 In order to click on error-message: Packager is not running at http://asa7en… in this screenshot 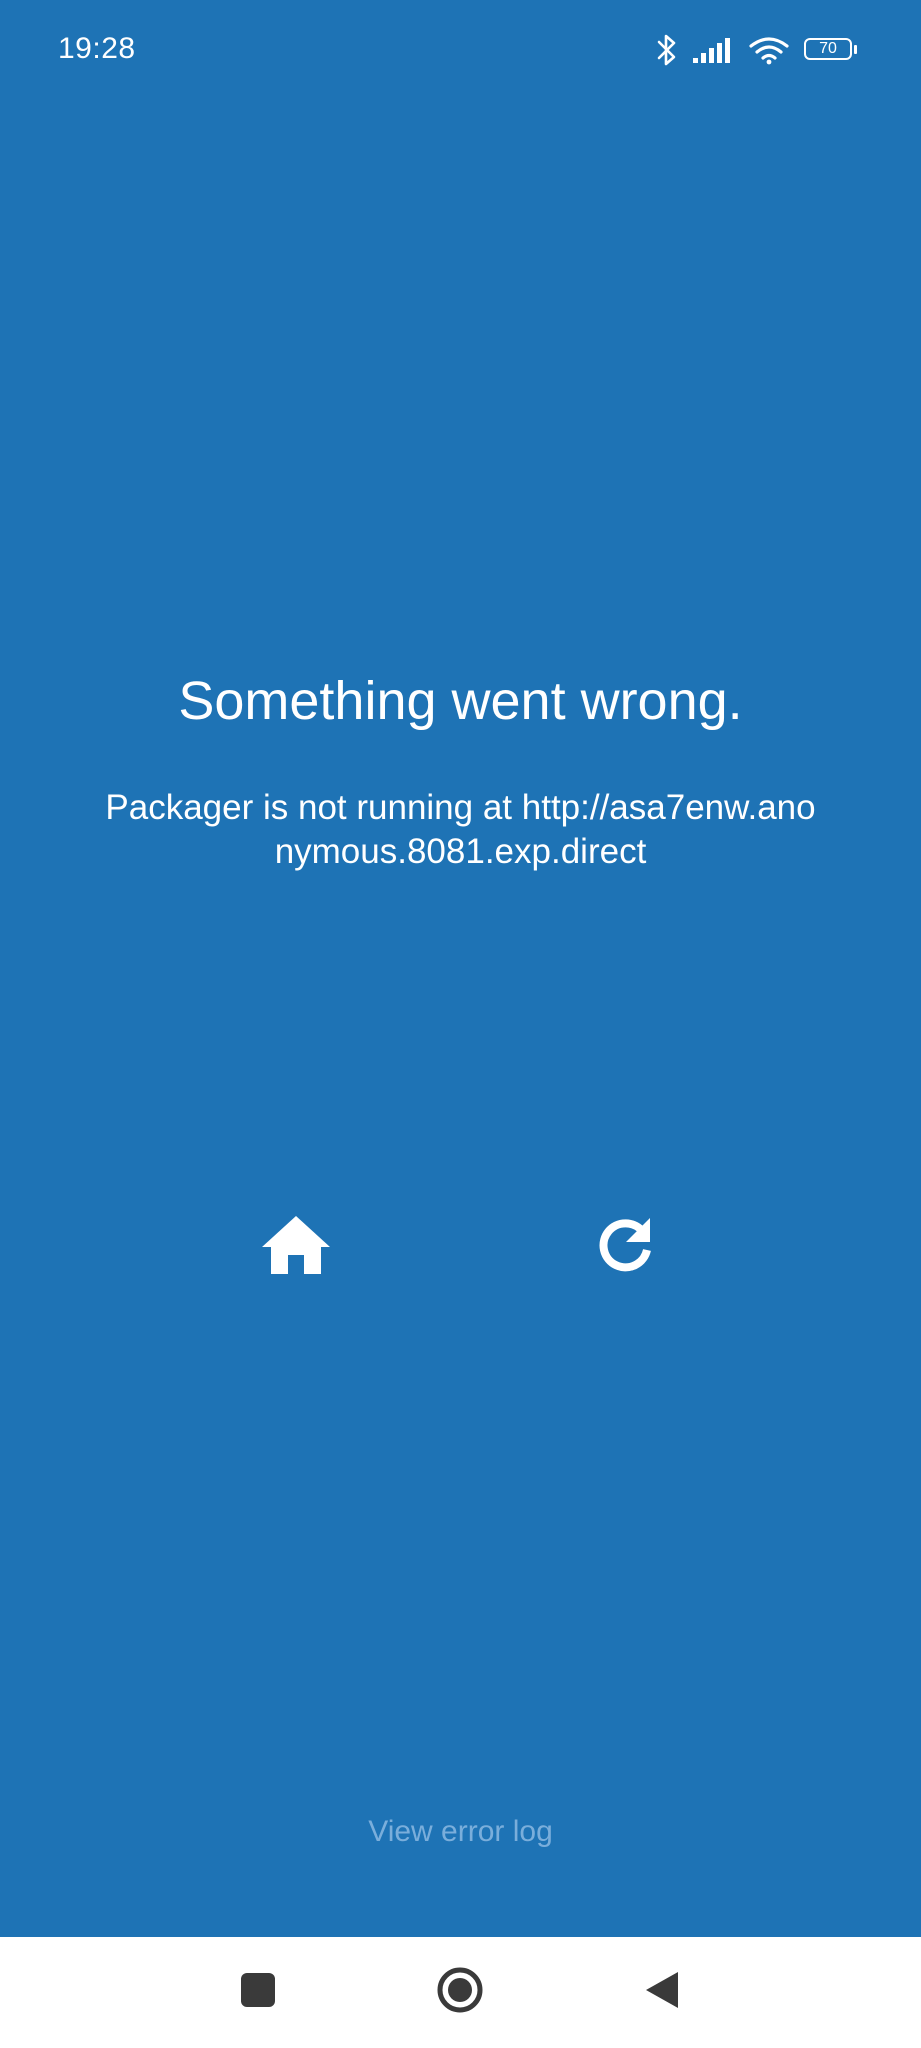, I will do `click(460, 829)`.